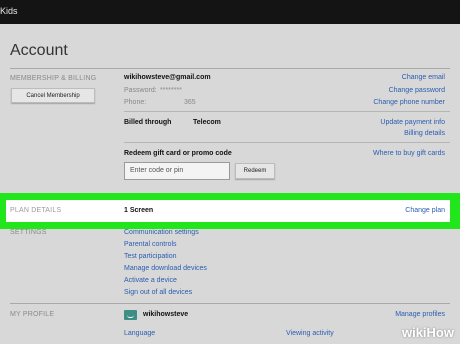 The image size is (460, 344). What do you see at coordinates (171, 90) in the screenshot?
I see `password-value: ********` at bounding box center [171, 90].